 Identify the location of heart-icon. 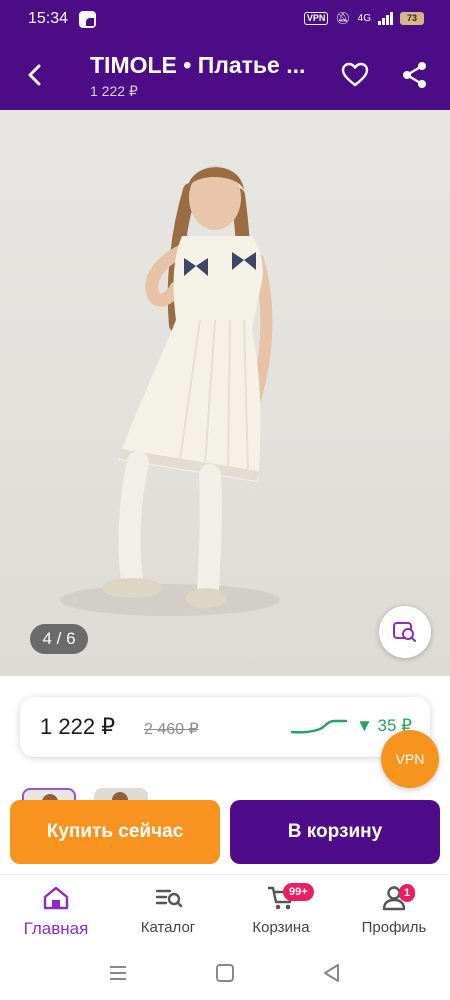
(355, 74).